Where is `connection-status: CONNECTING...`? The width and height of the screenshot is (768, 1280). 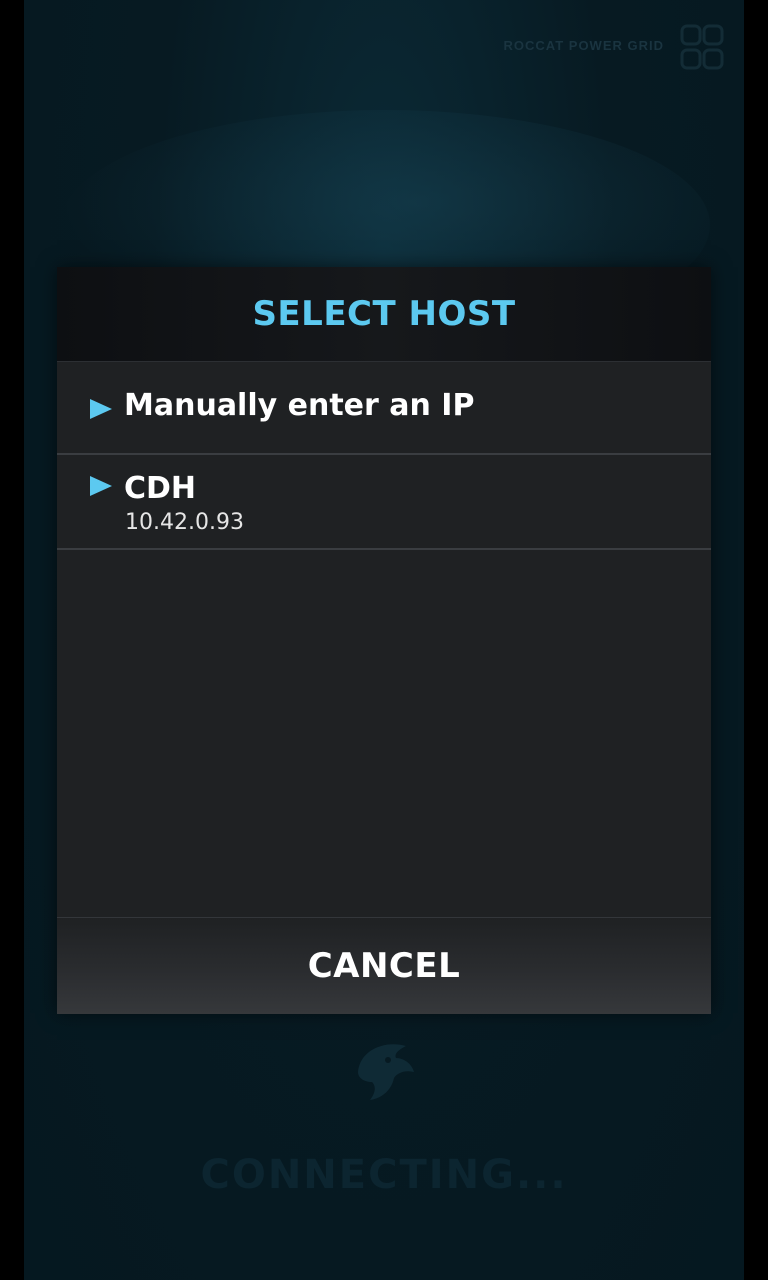
connection-status: CONNECTING... is located at coordinates (384, 1175).